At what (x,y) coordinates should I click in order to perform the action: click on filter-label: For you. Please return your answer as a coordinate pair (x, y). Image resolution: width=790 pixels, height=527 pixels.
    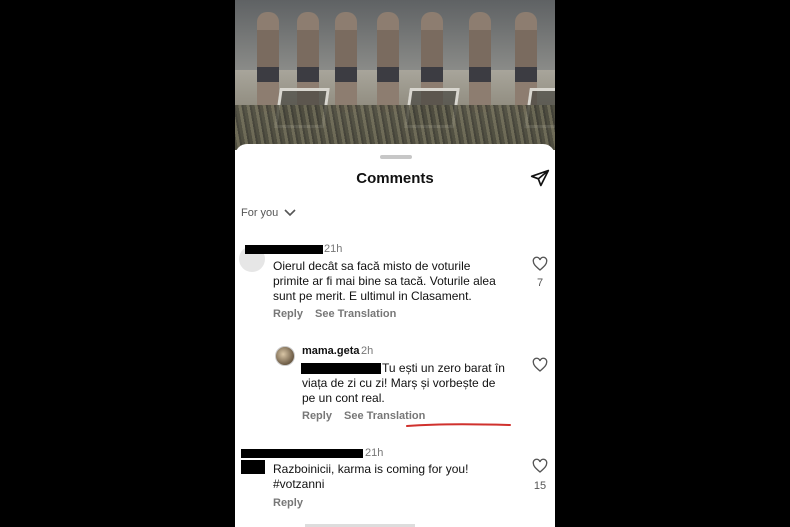
    Looking at the image, I should click on (260, 213).